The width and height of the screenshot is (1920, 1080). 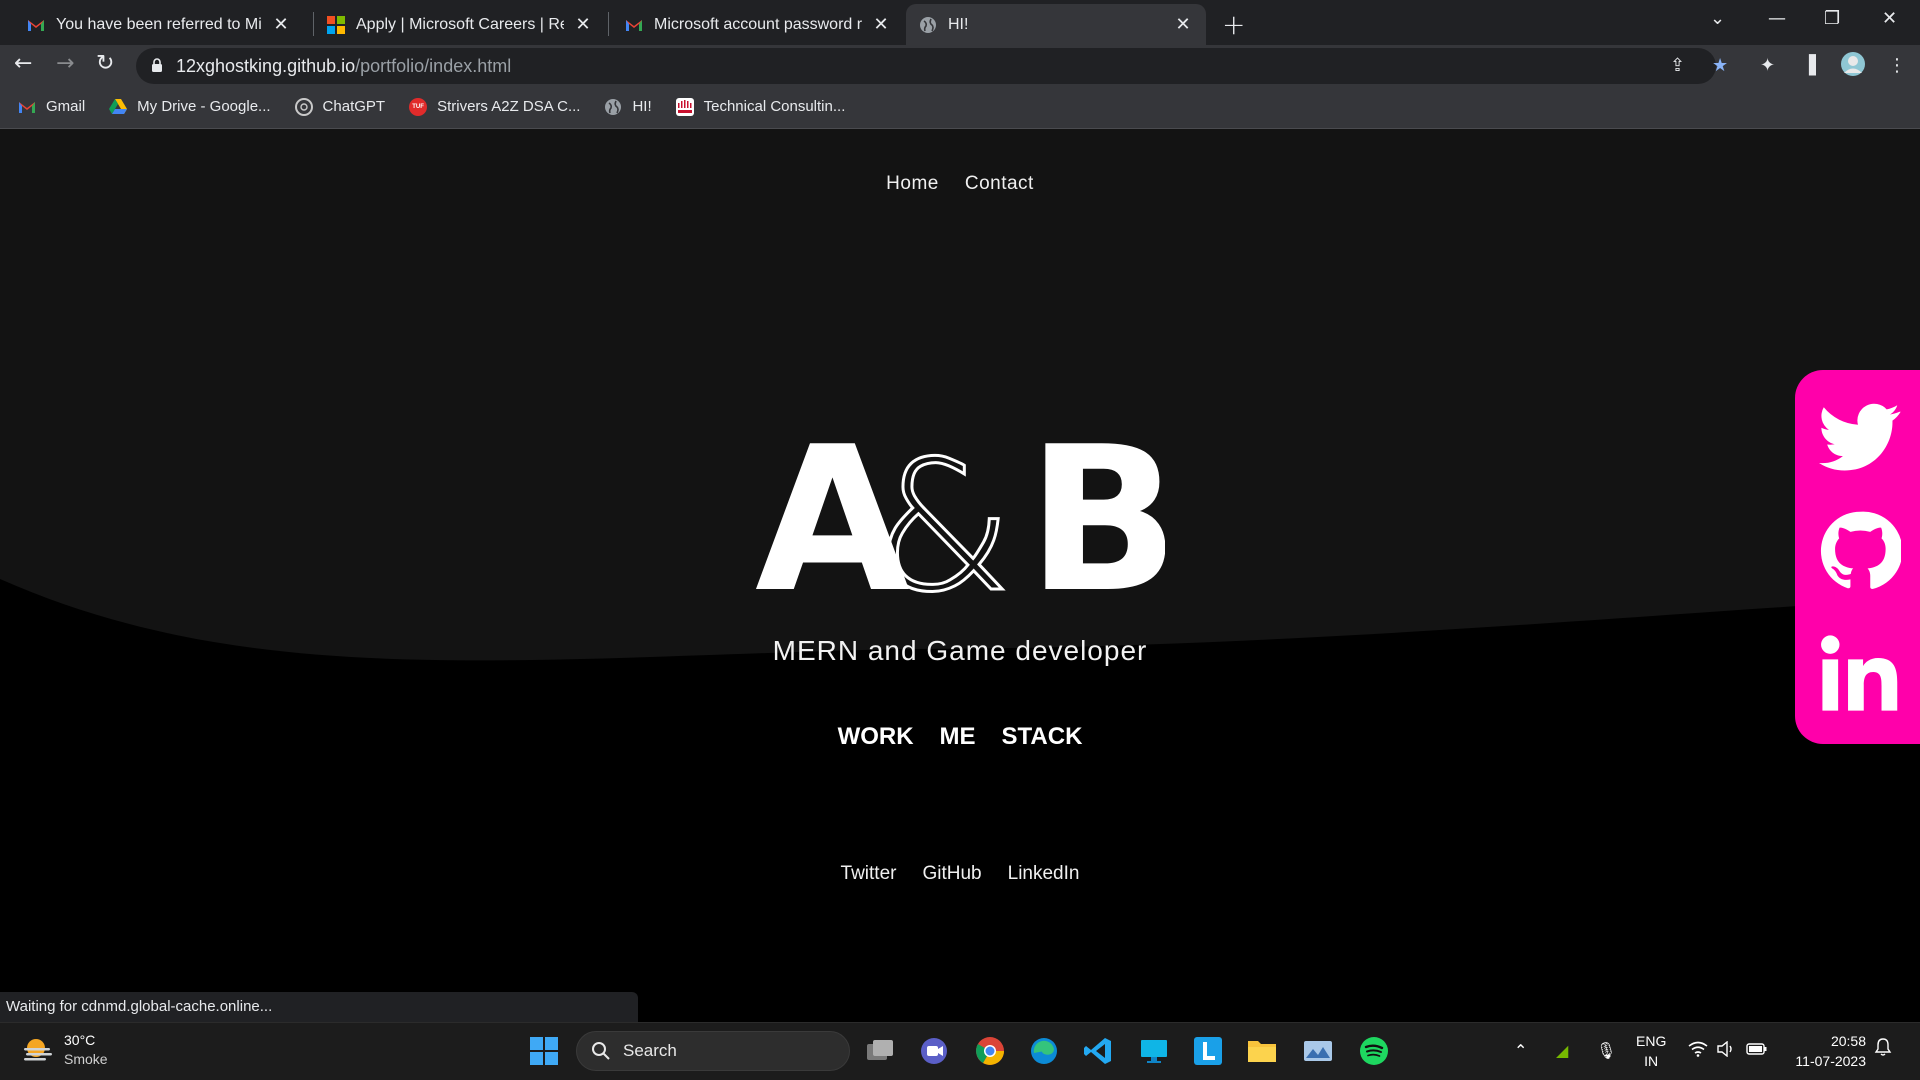 I want to click on volume-icon, so click(x=1726, y=1050).